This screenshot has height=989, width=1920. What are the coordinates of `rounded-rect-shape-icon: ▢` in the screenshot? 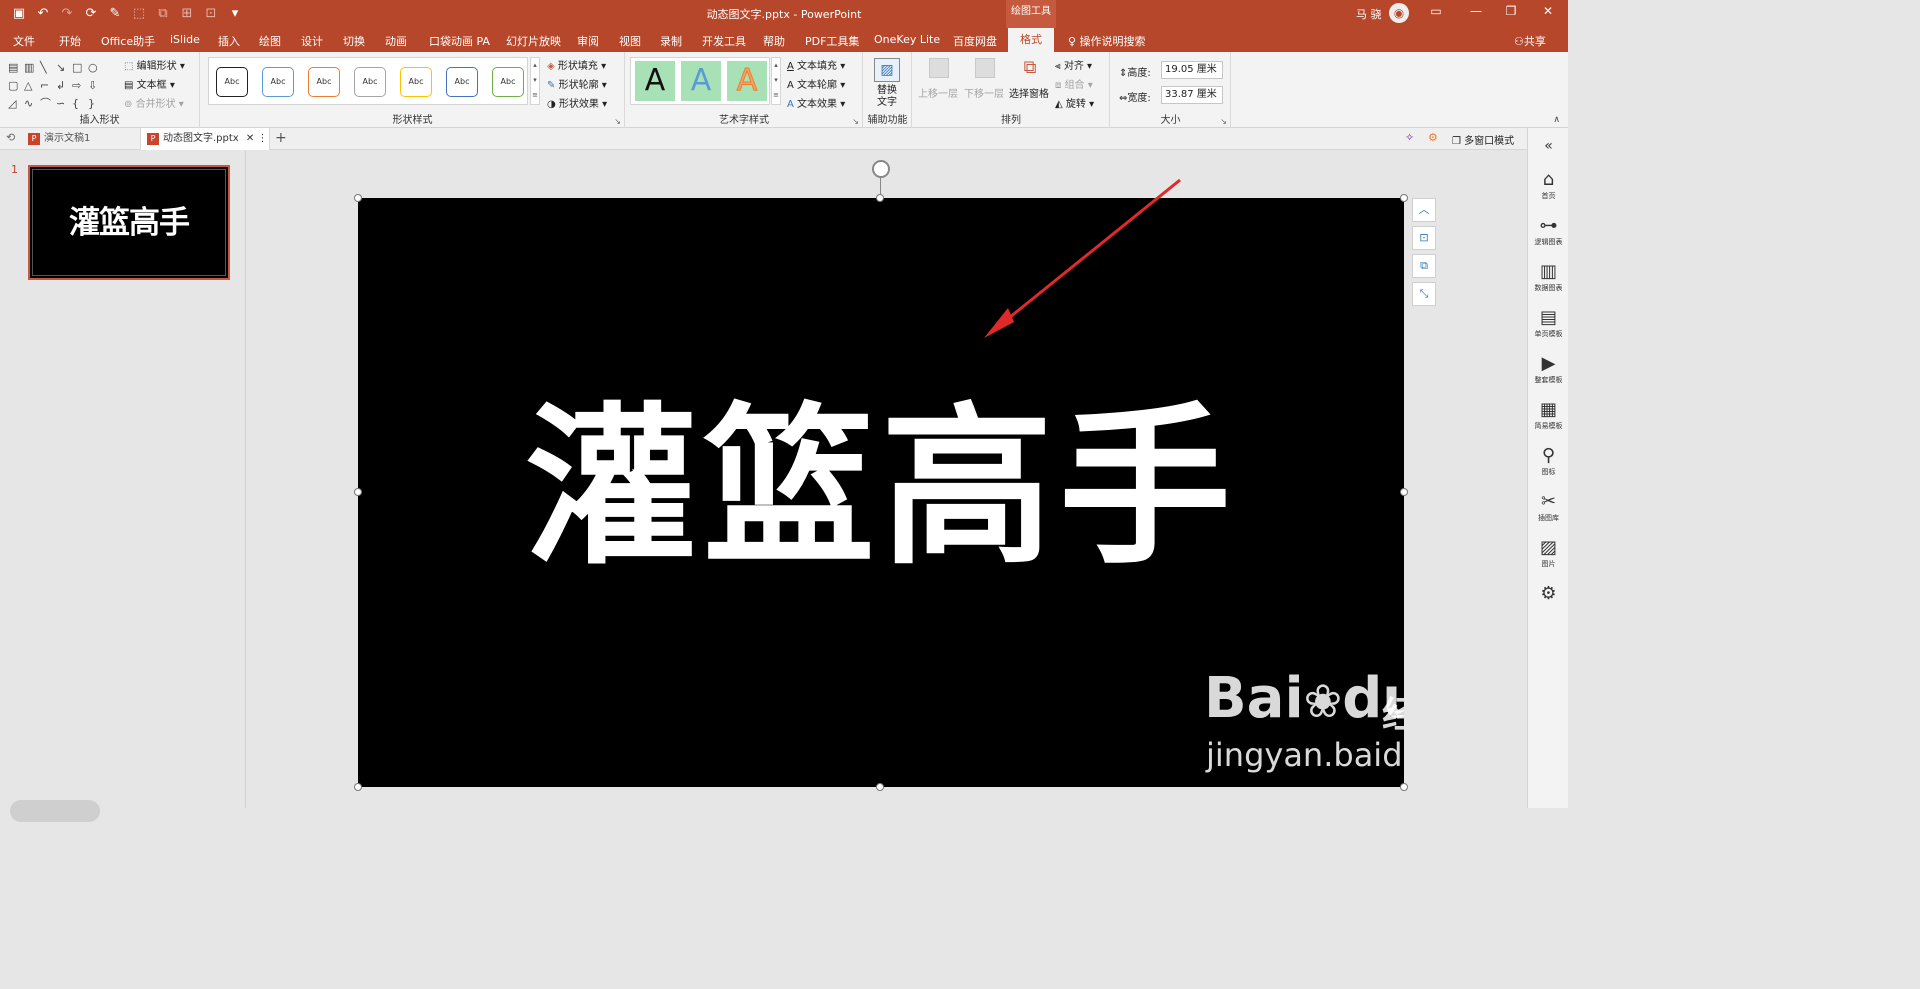 It's located at (16, 85).